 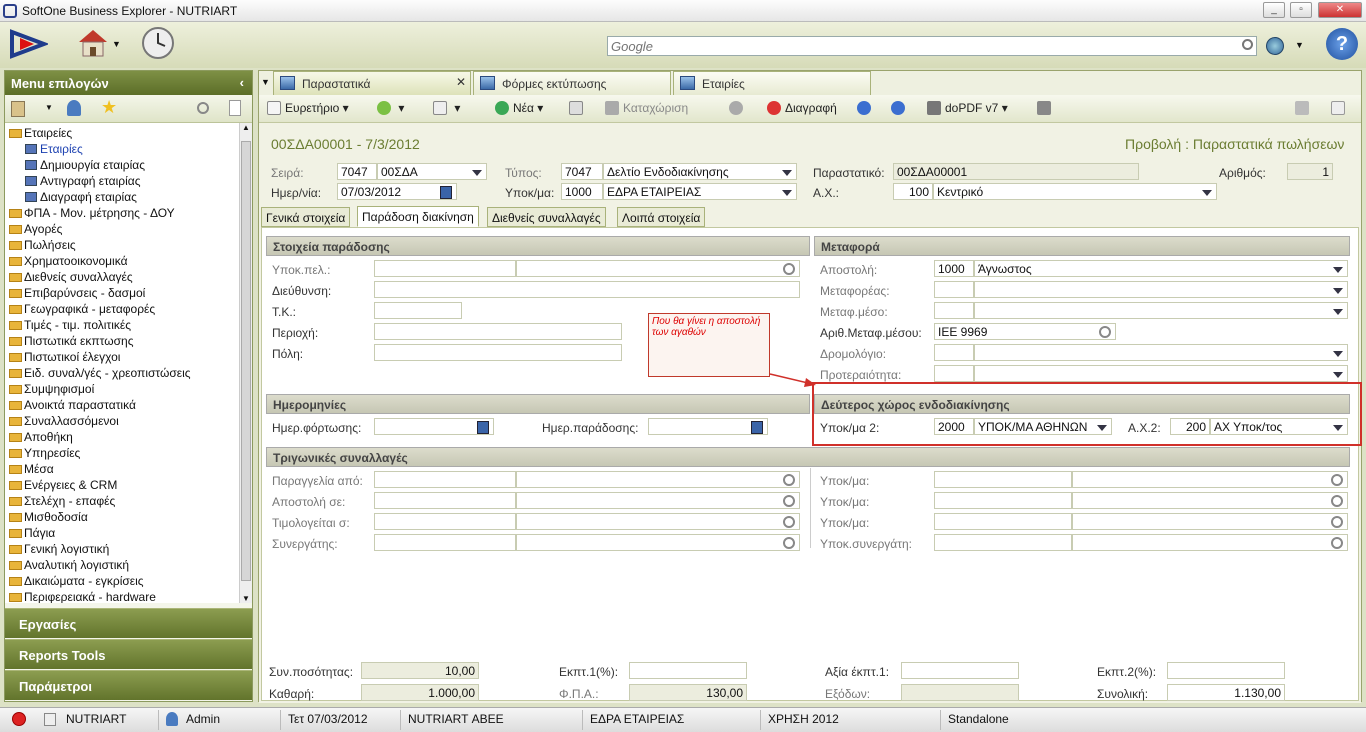 What do you see at coordinates (235, 108) in the screenshot?
I see `document-icon` at bounding box center [235, 108].